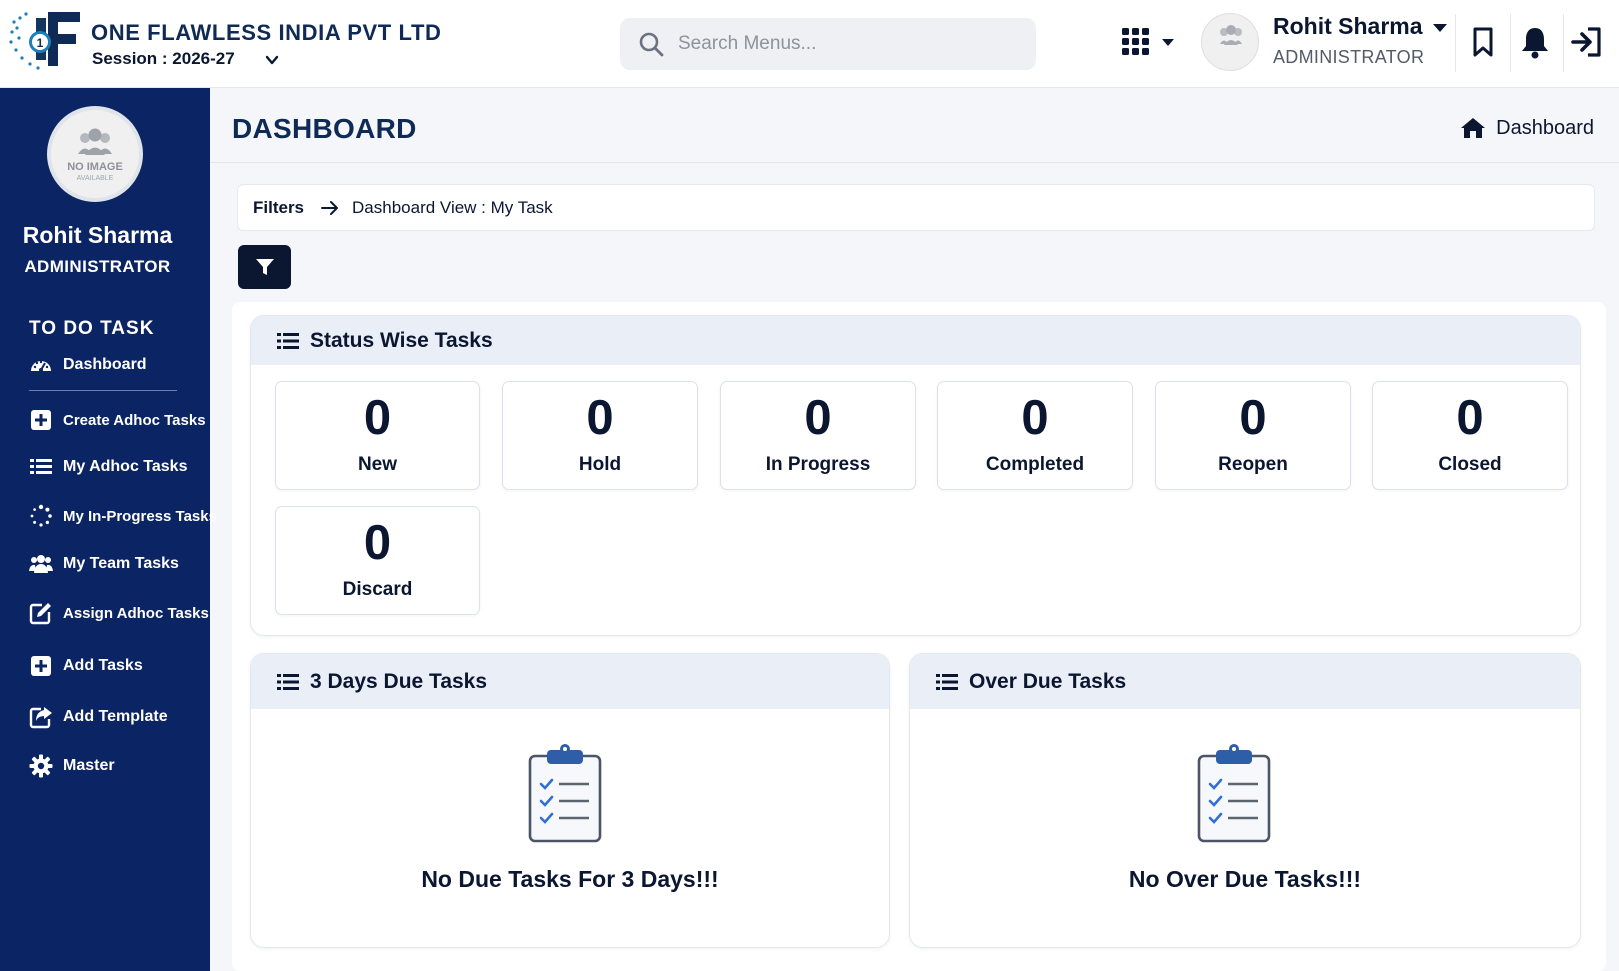 The width and height of the screenshot is (1619, 971). What do you see at coordinates (1349, 57) in the screenshot?
I see `user-role: ADMINISTRATOR` at bounding box center [1349, 57].